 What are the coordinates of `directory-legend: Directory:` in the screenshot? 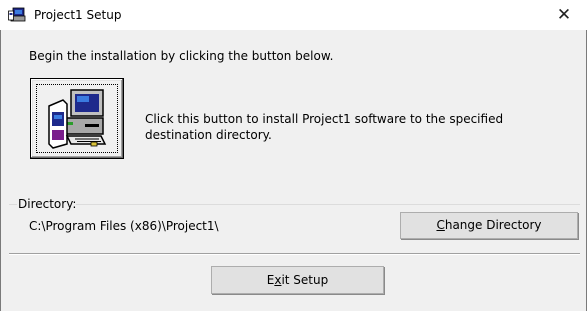 It's located at (47, 204).